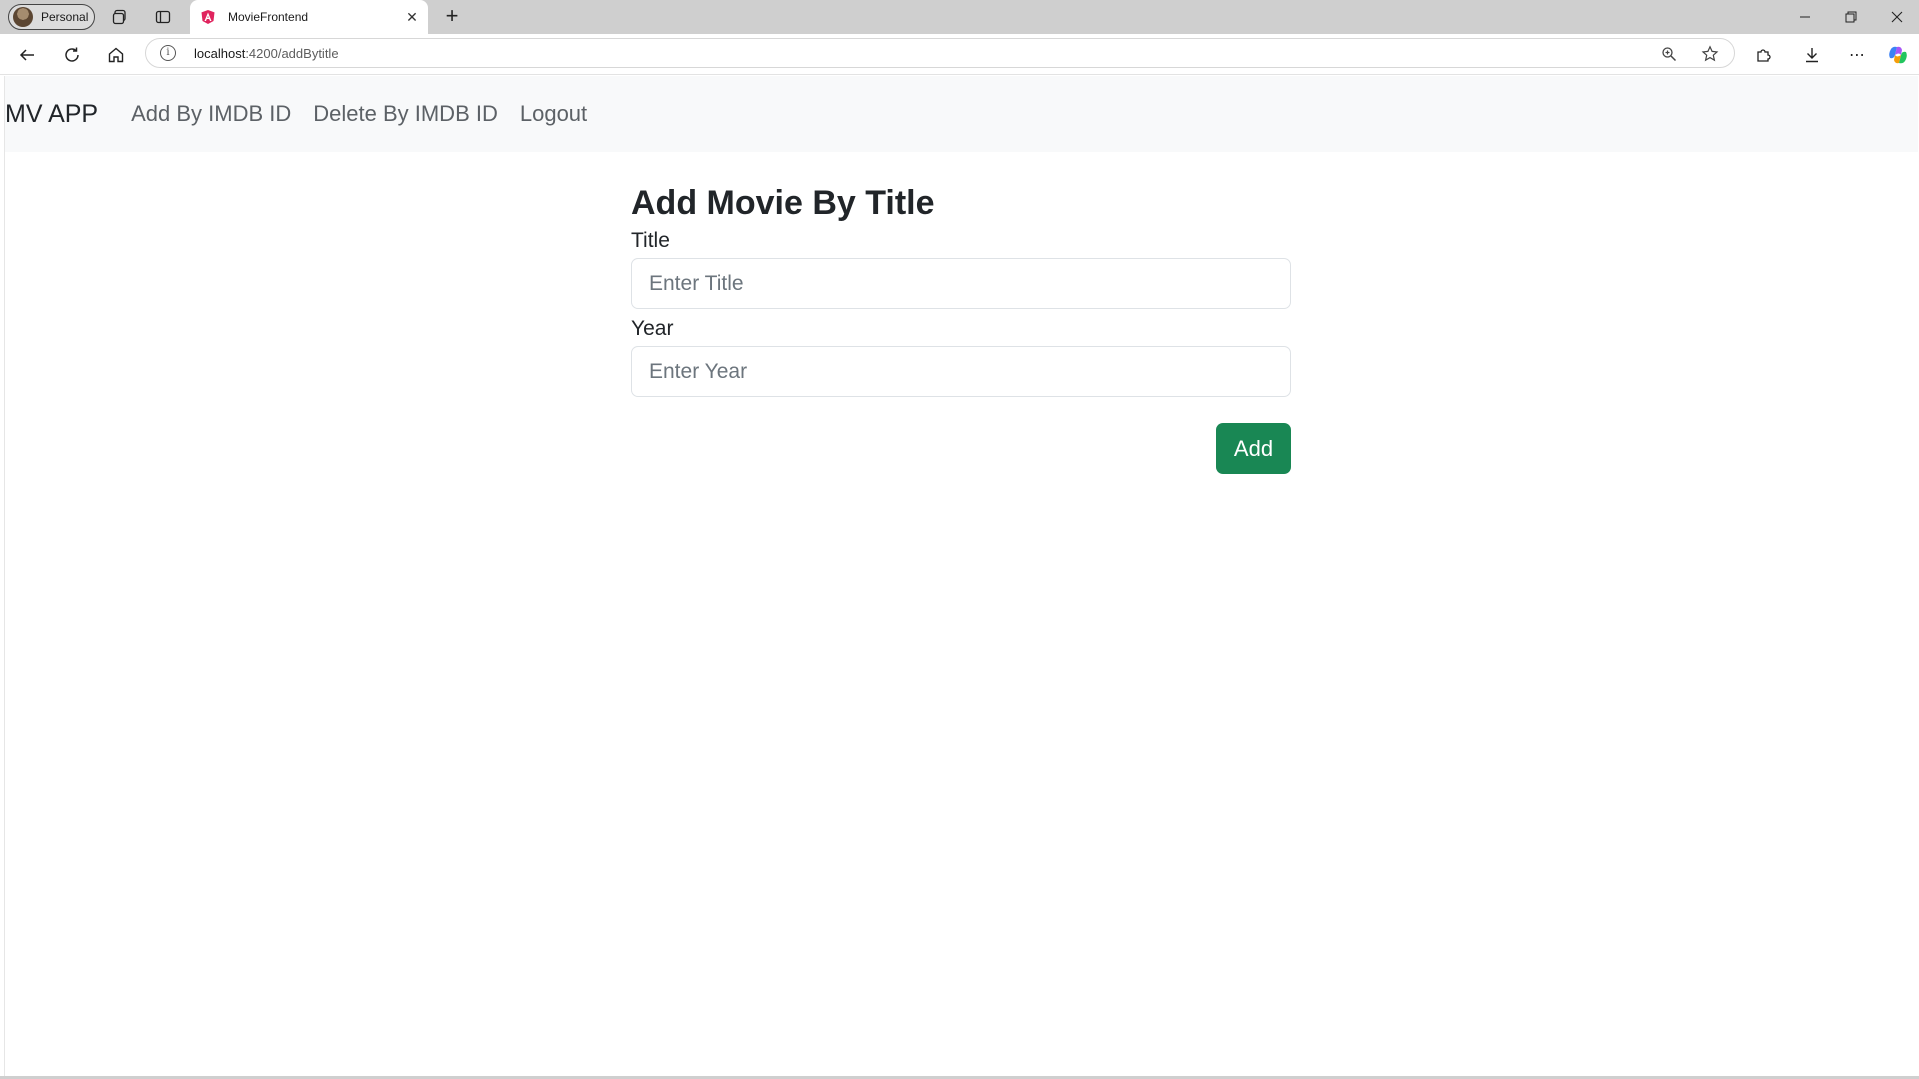 The width and height of the screenshot is (1919, 1079). I want to click on browser-tabstrip: Personal MovieFrontend ✕ +, so click(959, 17).